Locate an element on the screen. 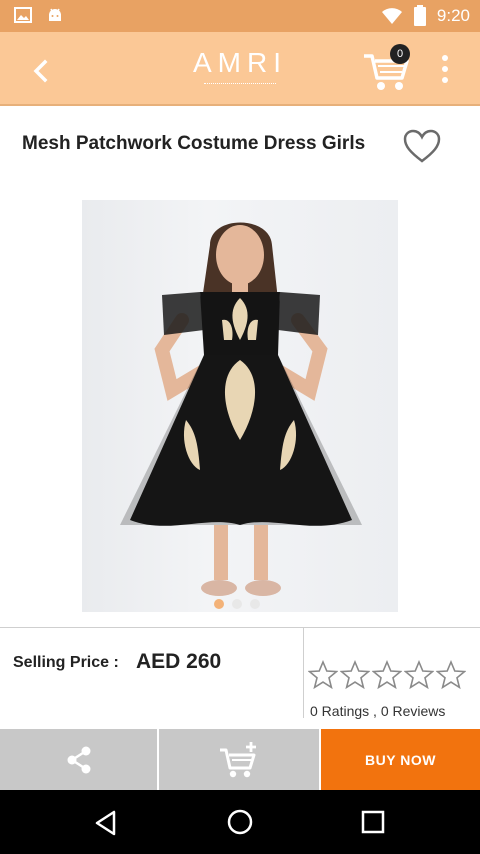  price-divider is located at coordinates (303, 673).